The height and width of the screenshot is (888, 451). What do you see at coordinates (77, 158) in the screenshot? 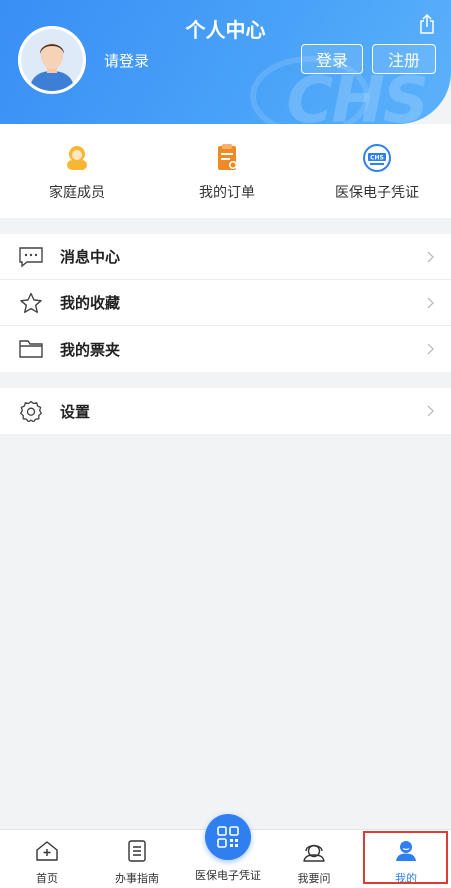
I see `family-icon` at bounding box center [77, 158].